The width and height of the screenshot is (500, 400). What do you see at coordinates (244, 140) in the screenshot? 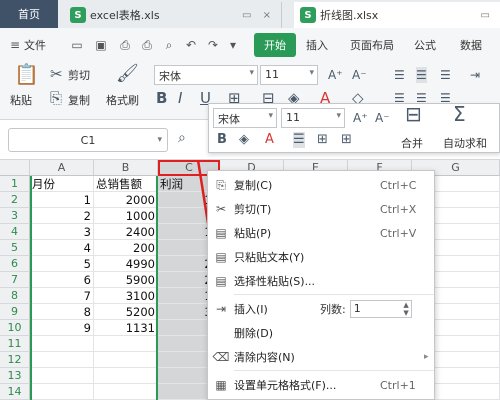
I see `fill-color-icon: ◈` at bounding box center [244, 140].